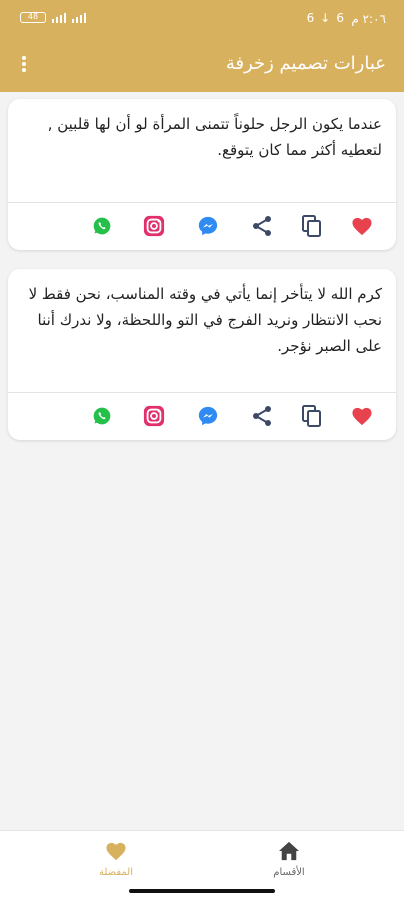 The height and width of the screenshot is (900, 404). What do you see at coordinates (24, 64) in the screenshot?
I see `more-vert-icon` at bounding box center [24, 64].